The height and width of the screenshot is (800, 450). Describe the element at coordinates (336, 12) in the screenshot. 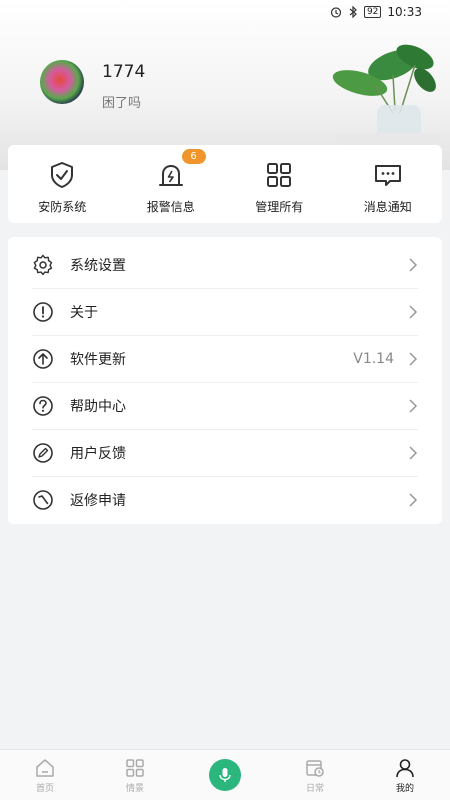

I see `alarm-icon` at that location.